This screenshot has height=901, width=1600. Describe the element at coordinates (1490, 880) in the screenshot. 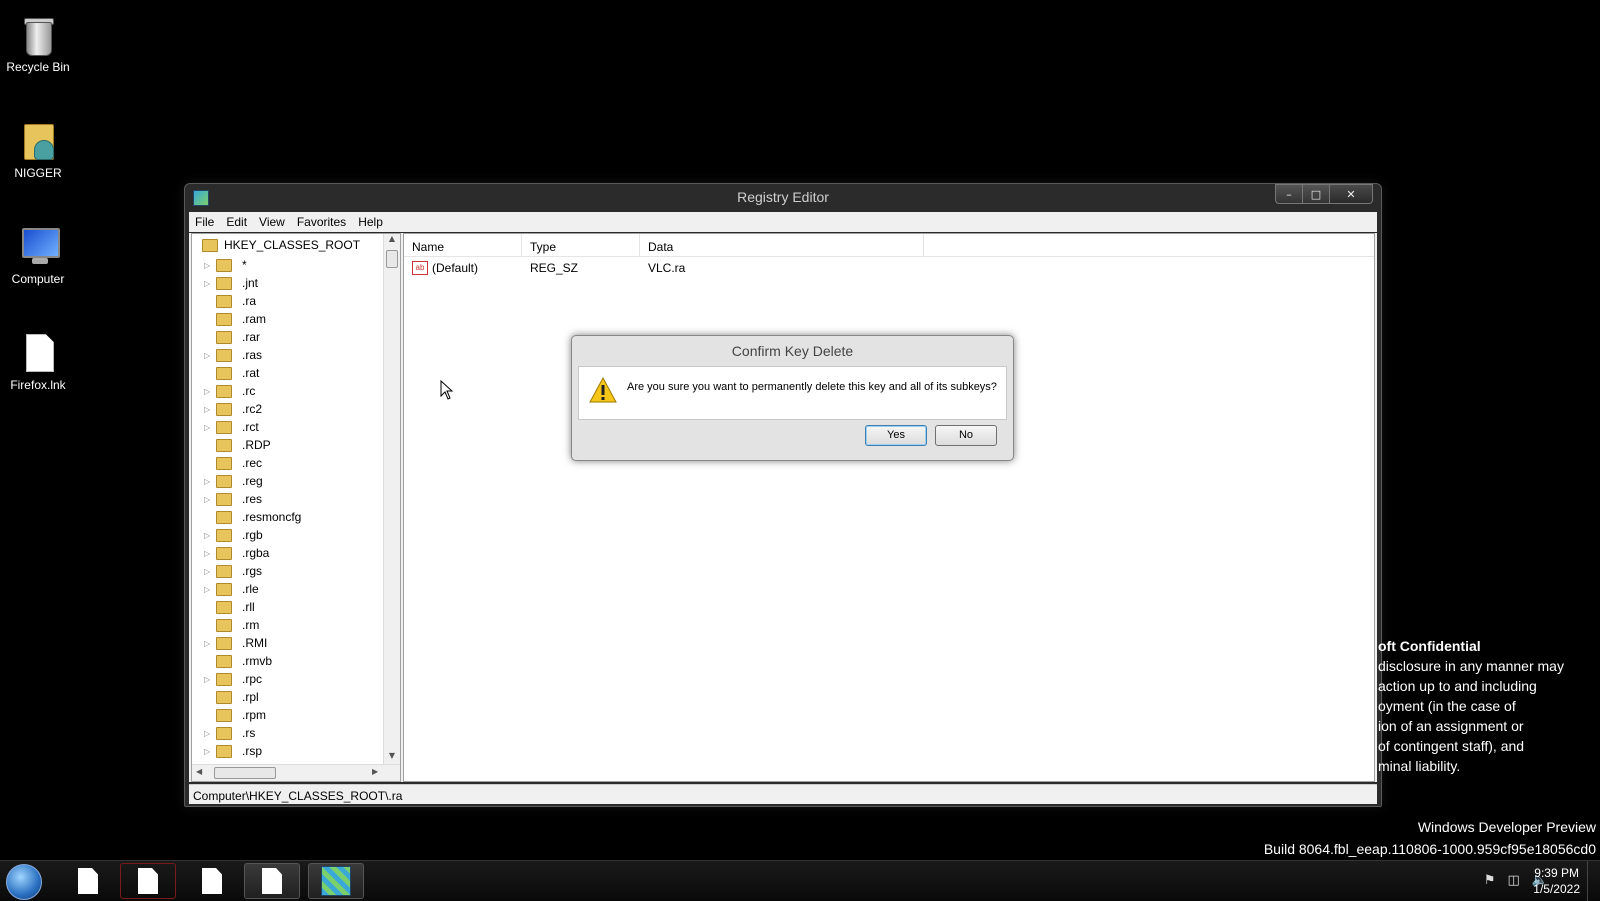

I see `action-center-flag-icon: ⚑` at that location.